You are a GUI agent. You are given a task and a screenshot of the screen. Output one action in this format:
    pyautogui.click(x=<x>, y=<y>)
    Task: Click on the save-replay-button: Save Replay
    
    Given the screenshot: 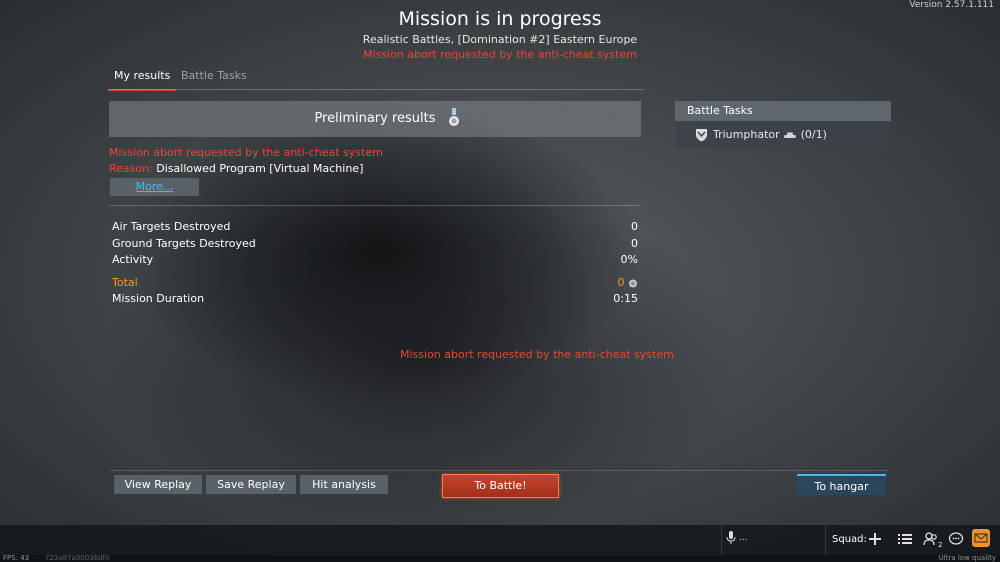 What is the action you would take?
    pyautogui.click(x=251, y=484)
    